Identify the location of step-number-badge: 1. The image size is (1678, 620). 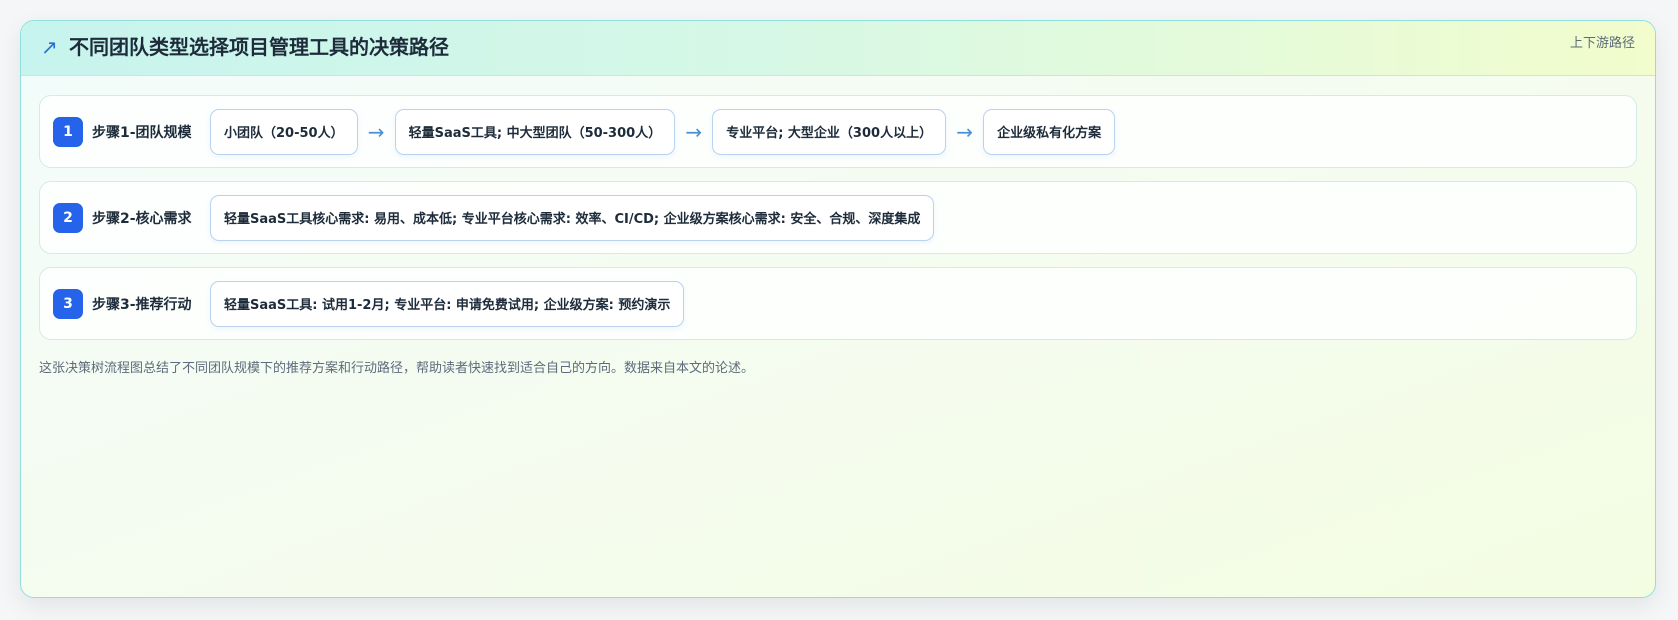
(68, 131).